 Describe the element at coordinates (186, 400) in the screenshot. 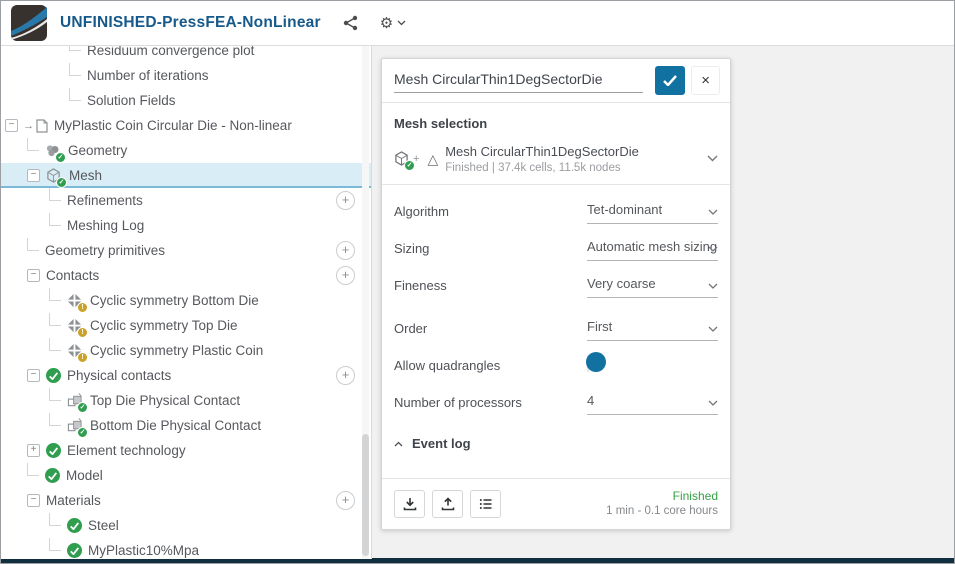

I see `tree-item-top-die-physical-contact: ✓ Top Die Physical Contact` at that location.